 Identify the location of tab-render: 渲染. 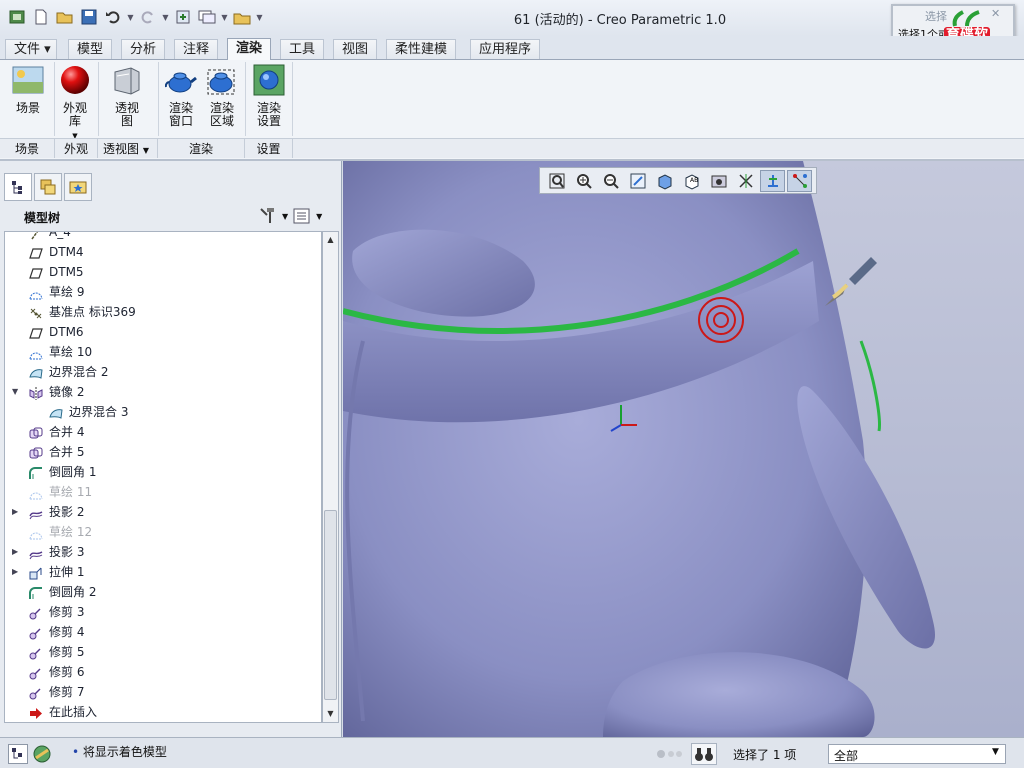
(249, 49).